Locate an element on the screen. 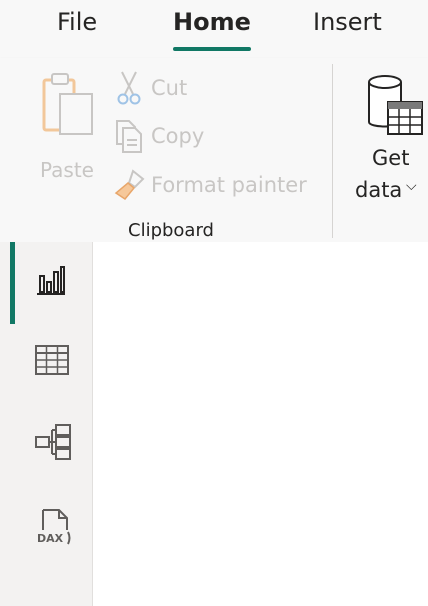 The image size is (428, 606). scissors-icon is located at coordinates (129, 88).